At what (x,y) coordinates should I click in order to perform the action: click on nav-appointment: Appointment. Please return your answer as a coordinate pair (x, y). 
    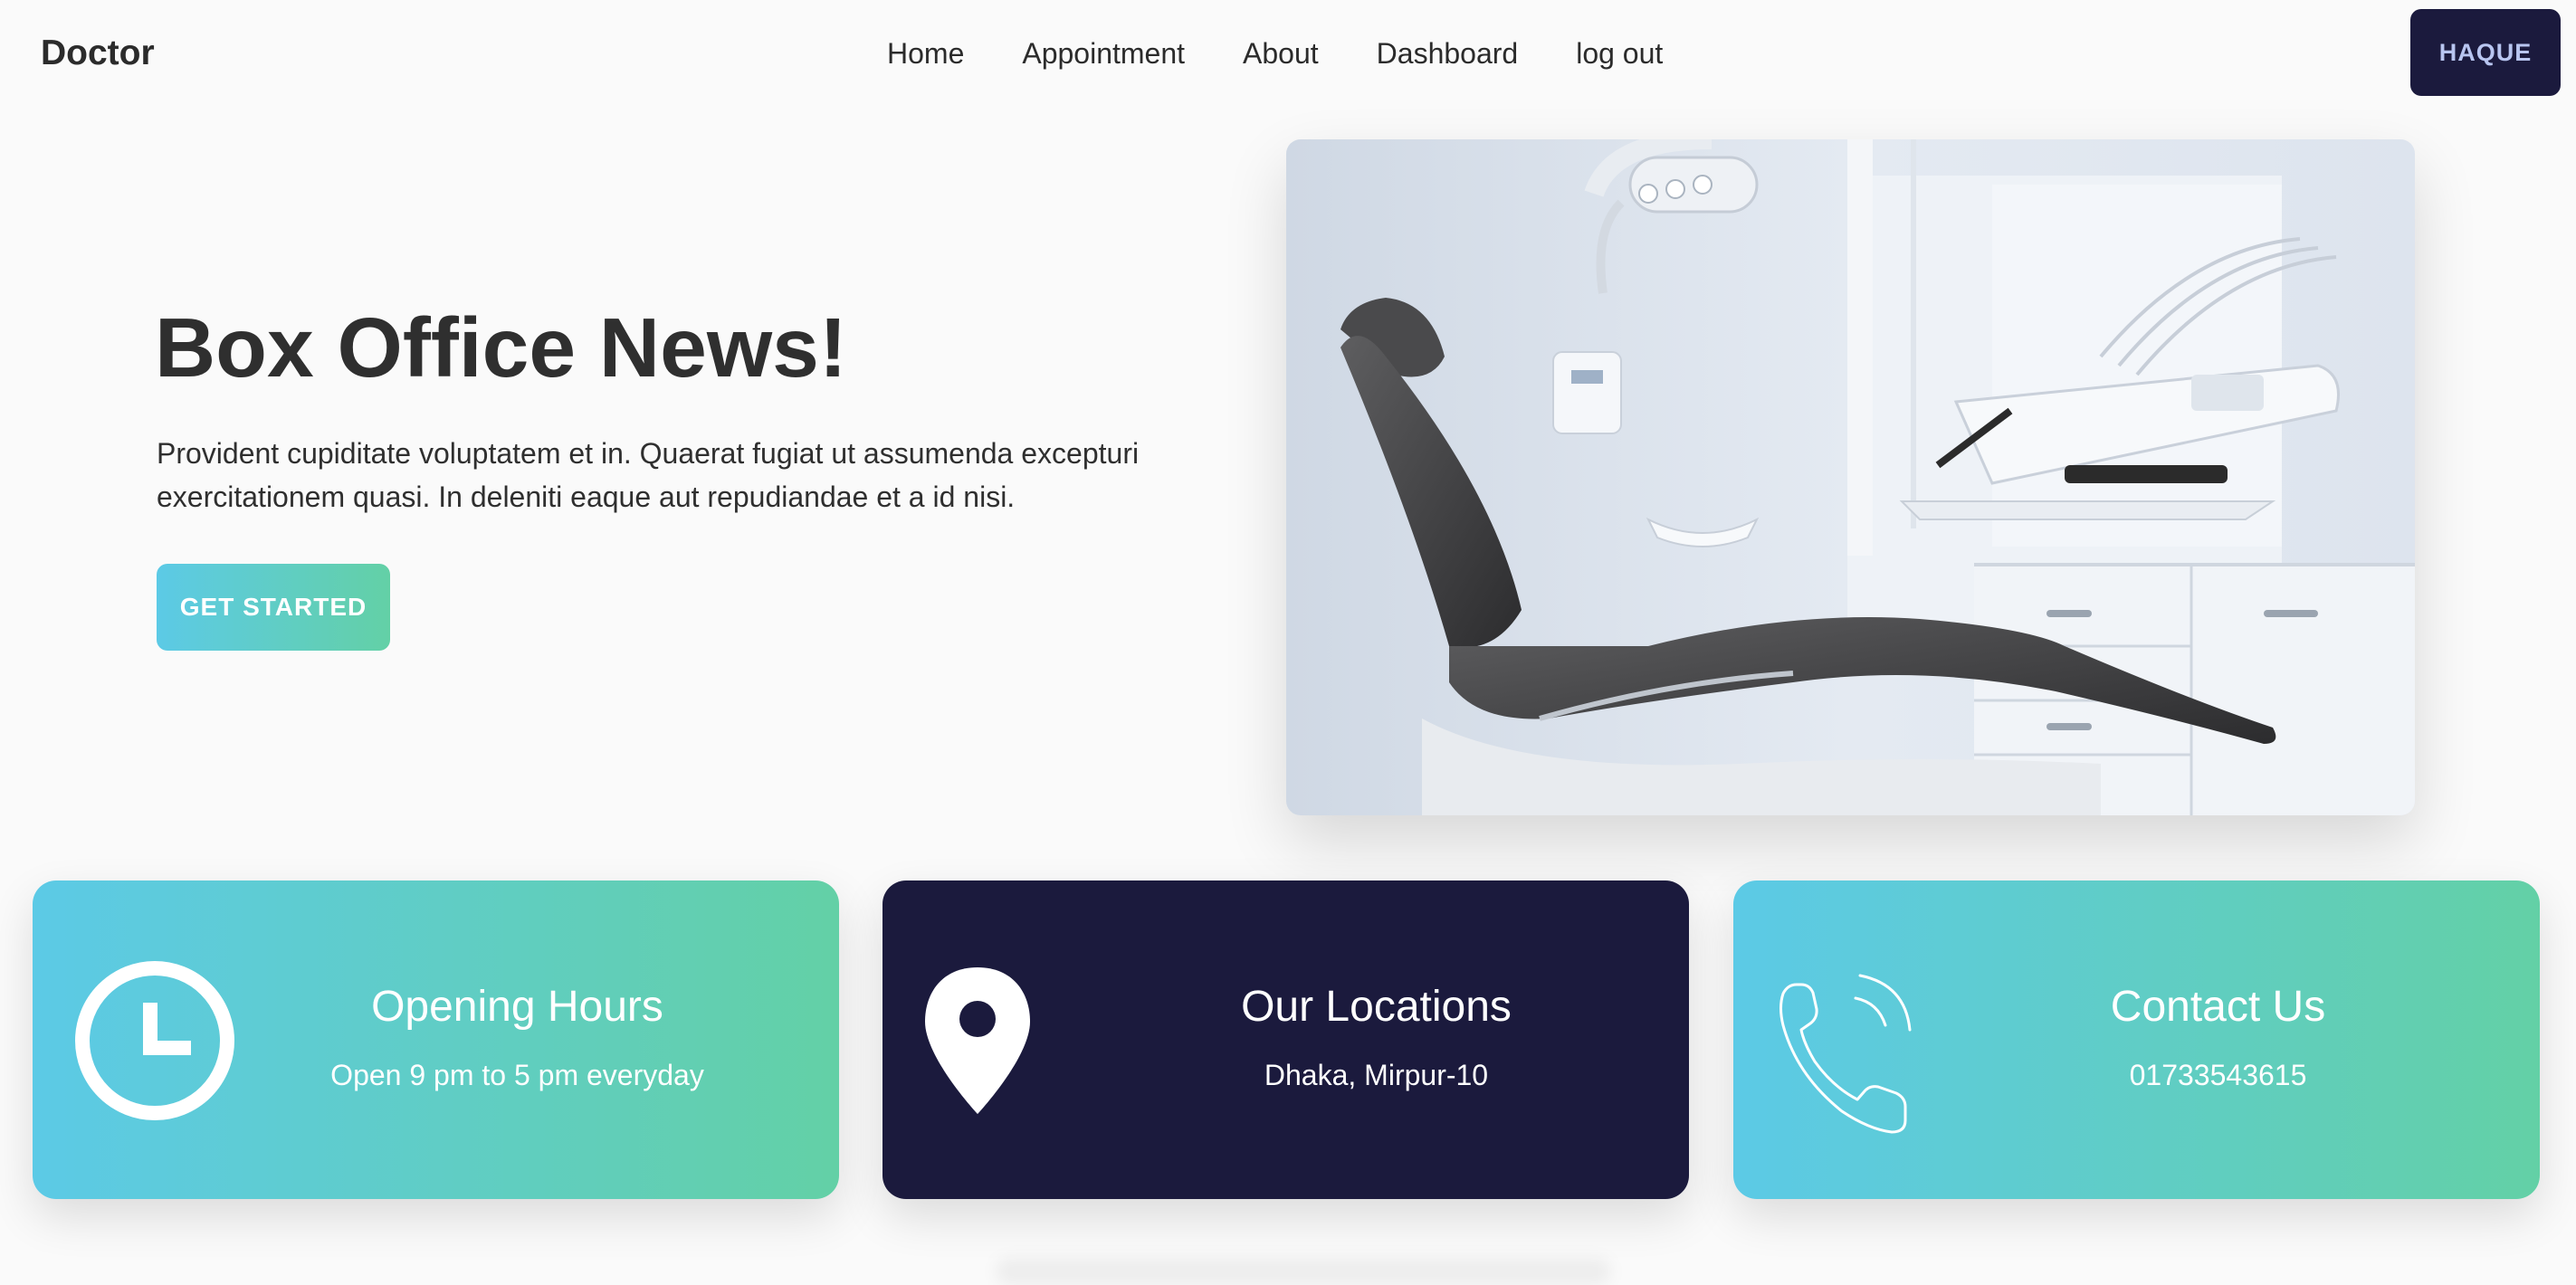
    Looking at the image, I should click on (1103, 54).